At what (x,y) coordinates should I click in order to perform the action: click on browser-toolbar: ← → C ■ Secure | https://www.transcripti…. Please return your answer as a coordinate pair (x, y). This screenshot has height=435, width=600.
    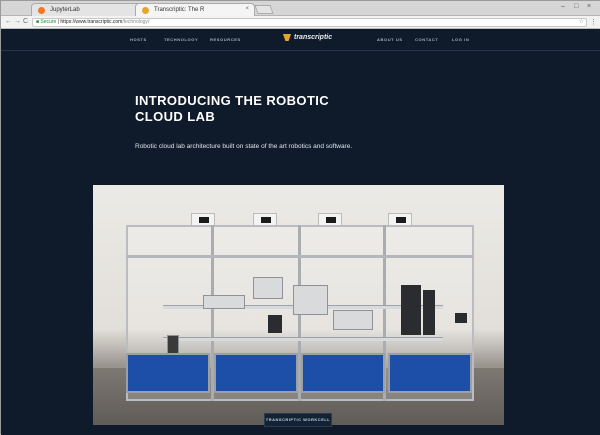
    Looking at the image, I should click on (300, 22).